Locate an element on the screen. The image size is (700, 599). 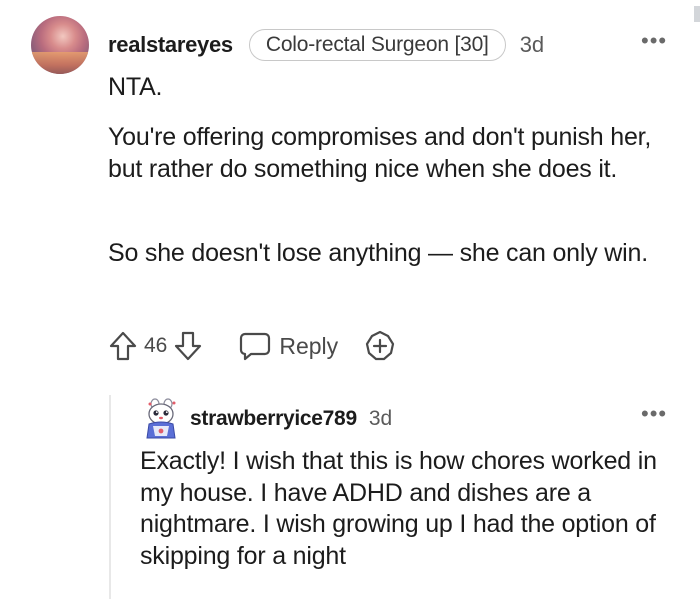
vote-count: 46 is located at coordinates (156, 345).